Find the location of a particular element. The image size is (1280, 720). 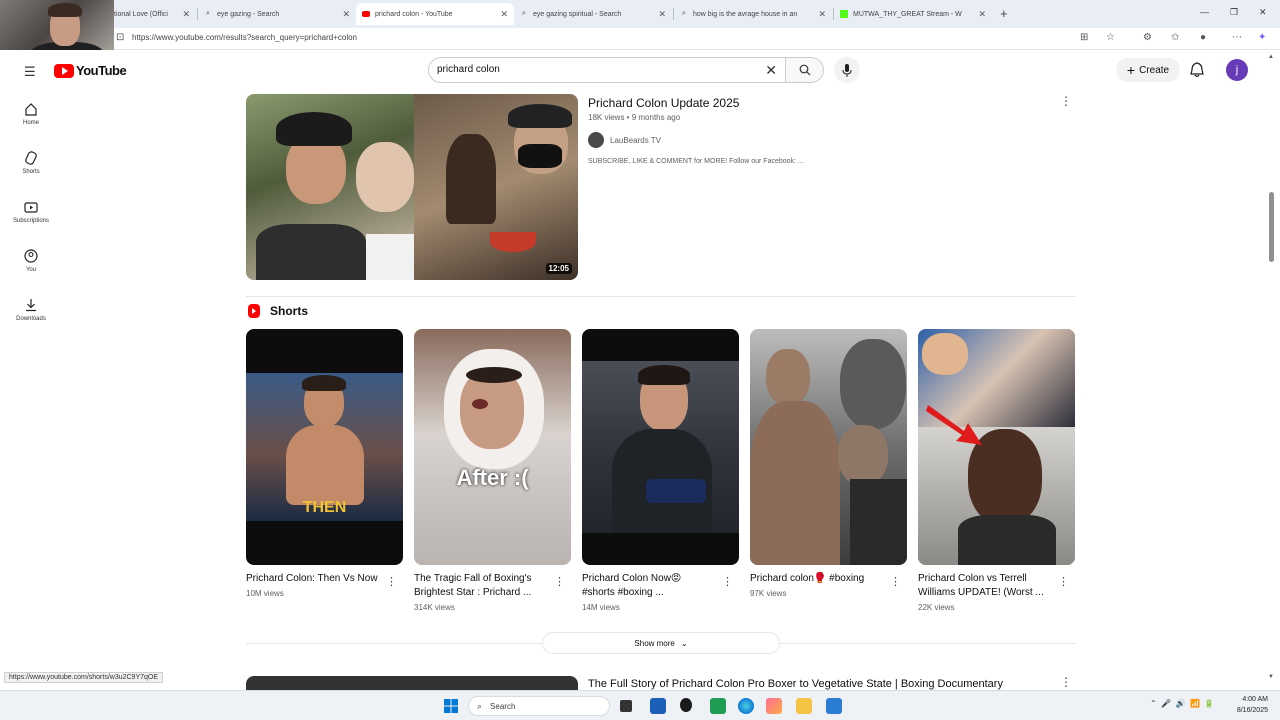

subscriptions-icon is located at coordinates (31, 208).